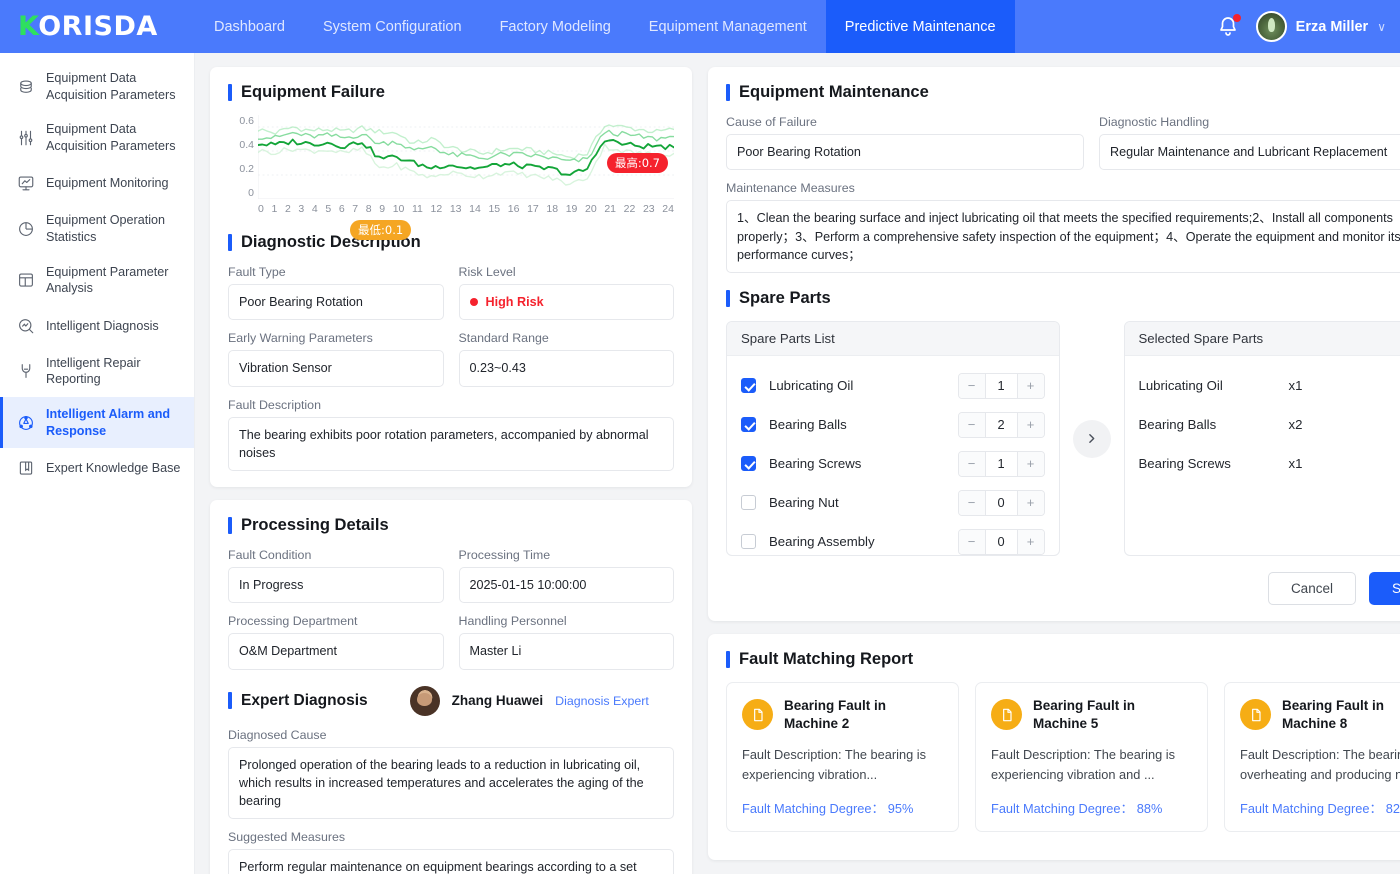 The height and width of the screenshot is (874, 1400). What do you see at coordinates (1091, 807) in the screenshot?
I see `fault-card-matching-degree: Fault Matching Degree： 88%` at bounding box center [1091, 807].